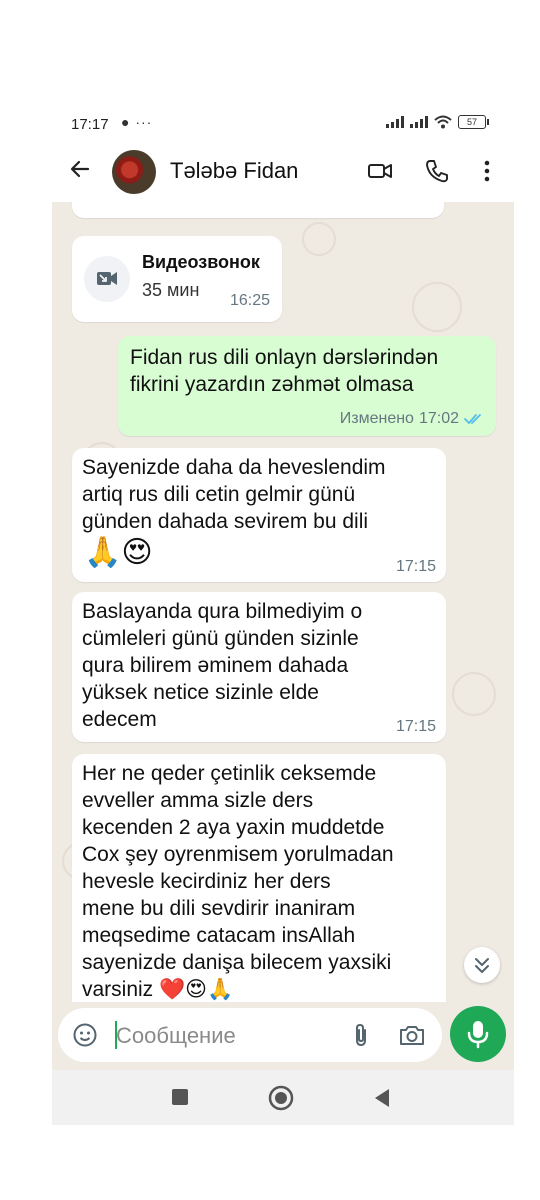 The height and width of the screenshot is (1200, 540). What do you see at coordinates (437, 171) in the screenshot?
I see `phone-call-icon` at bounding box center [437, 171].